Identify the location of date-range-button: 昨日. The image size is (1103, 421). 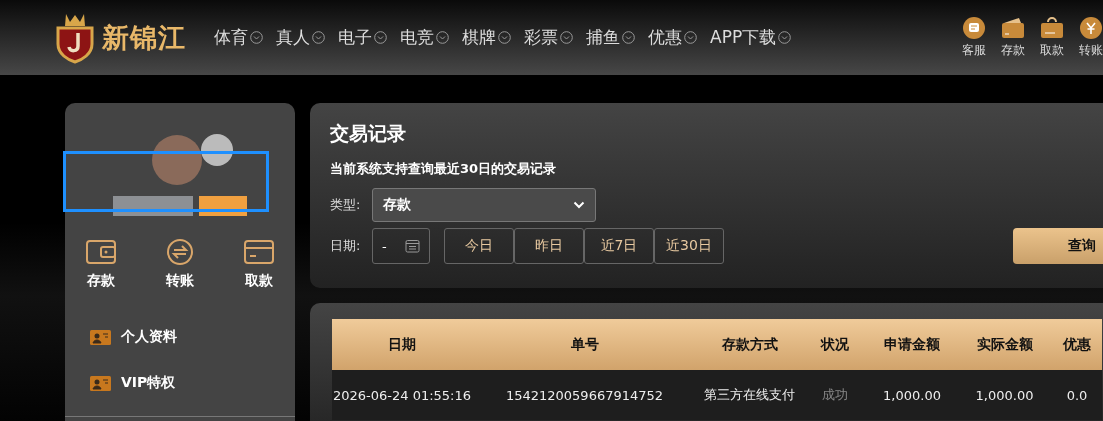
(549, 246).